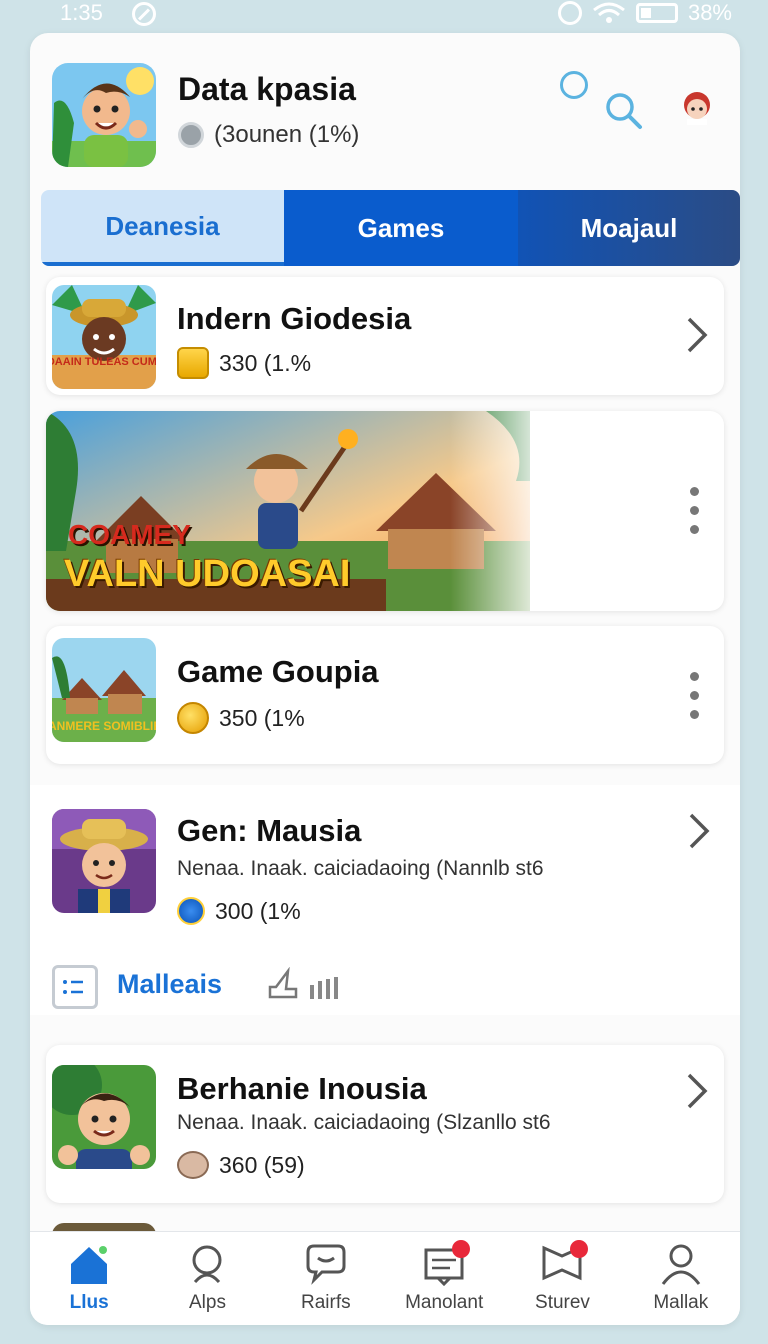 This screenshot has width=768, height=1344. What do you see at coordinates (384, 14) in the screenshot?
I see `status-bar: 1:35 38%` at bounding box center [384, 14].